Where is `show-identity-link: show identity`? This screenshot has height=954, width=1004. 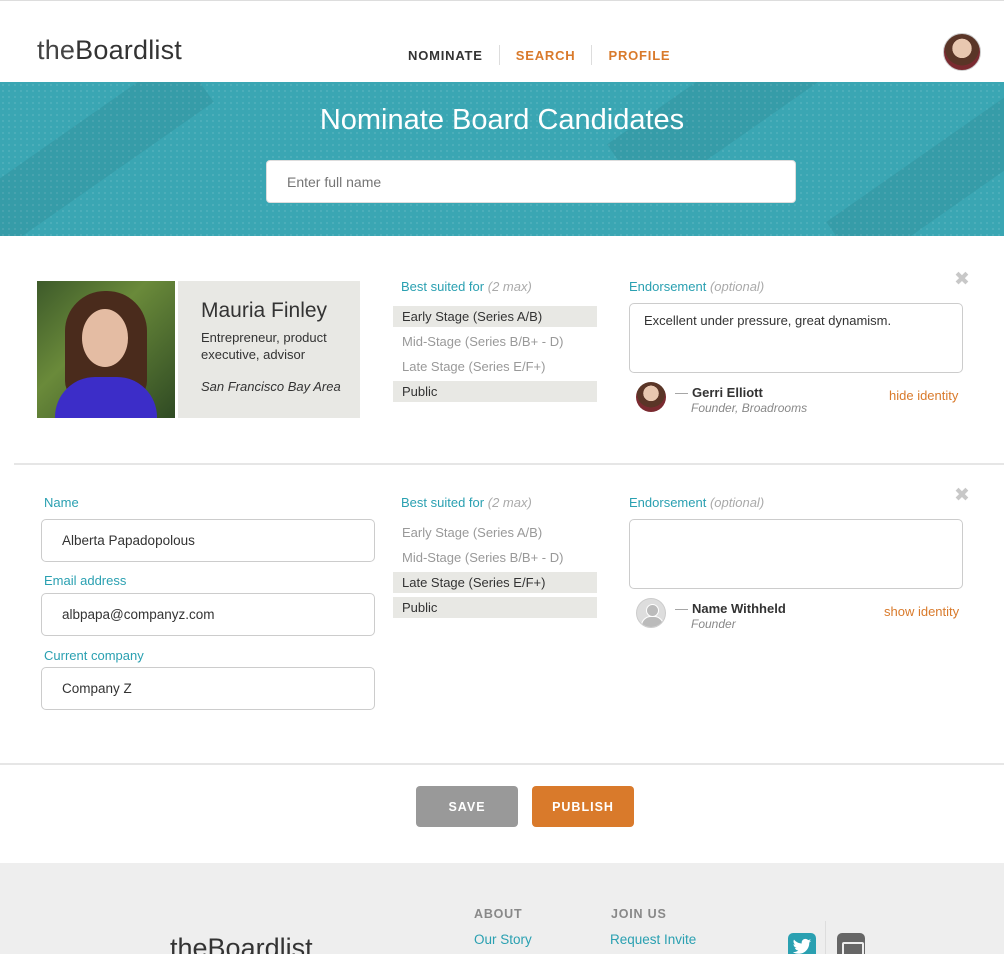
show-identity-link: show identity is located at coordinates (921, 611).